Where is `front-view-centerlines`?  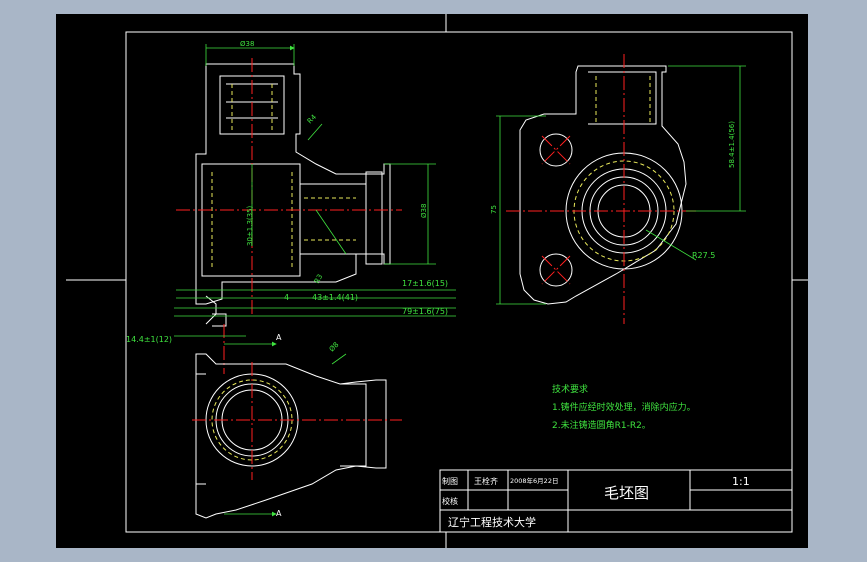 front-view-centerlines is located at coordinates (289, 216).